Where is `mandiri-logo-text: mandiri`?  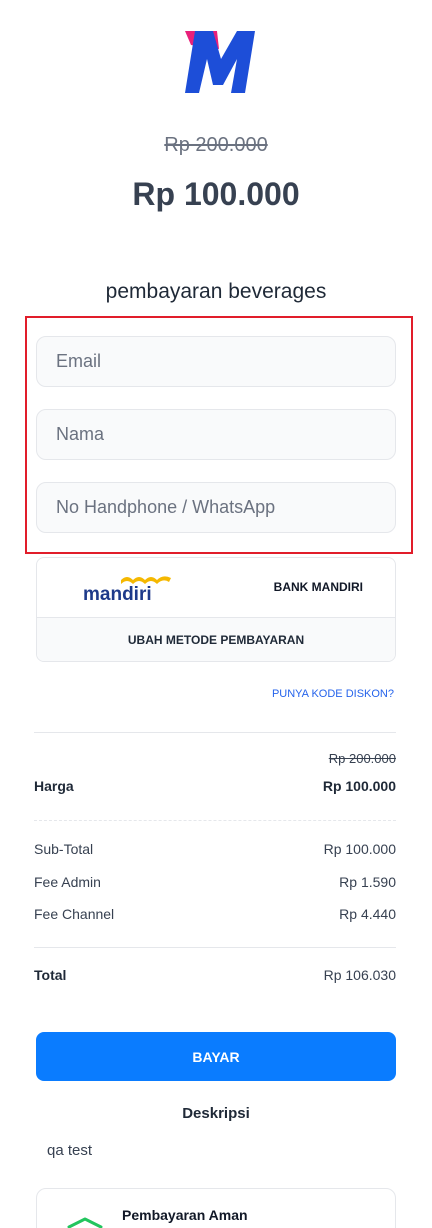 mandiri-logo-text: mandiri is located at coordinates (117, 594).